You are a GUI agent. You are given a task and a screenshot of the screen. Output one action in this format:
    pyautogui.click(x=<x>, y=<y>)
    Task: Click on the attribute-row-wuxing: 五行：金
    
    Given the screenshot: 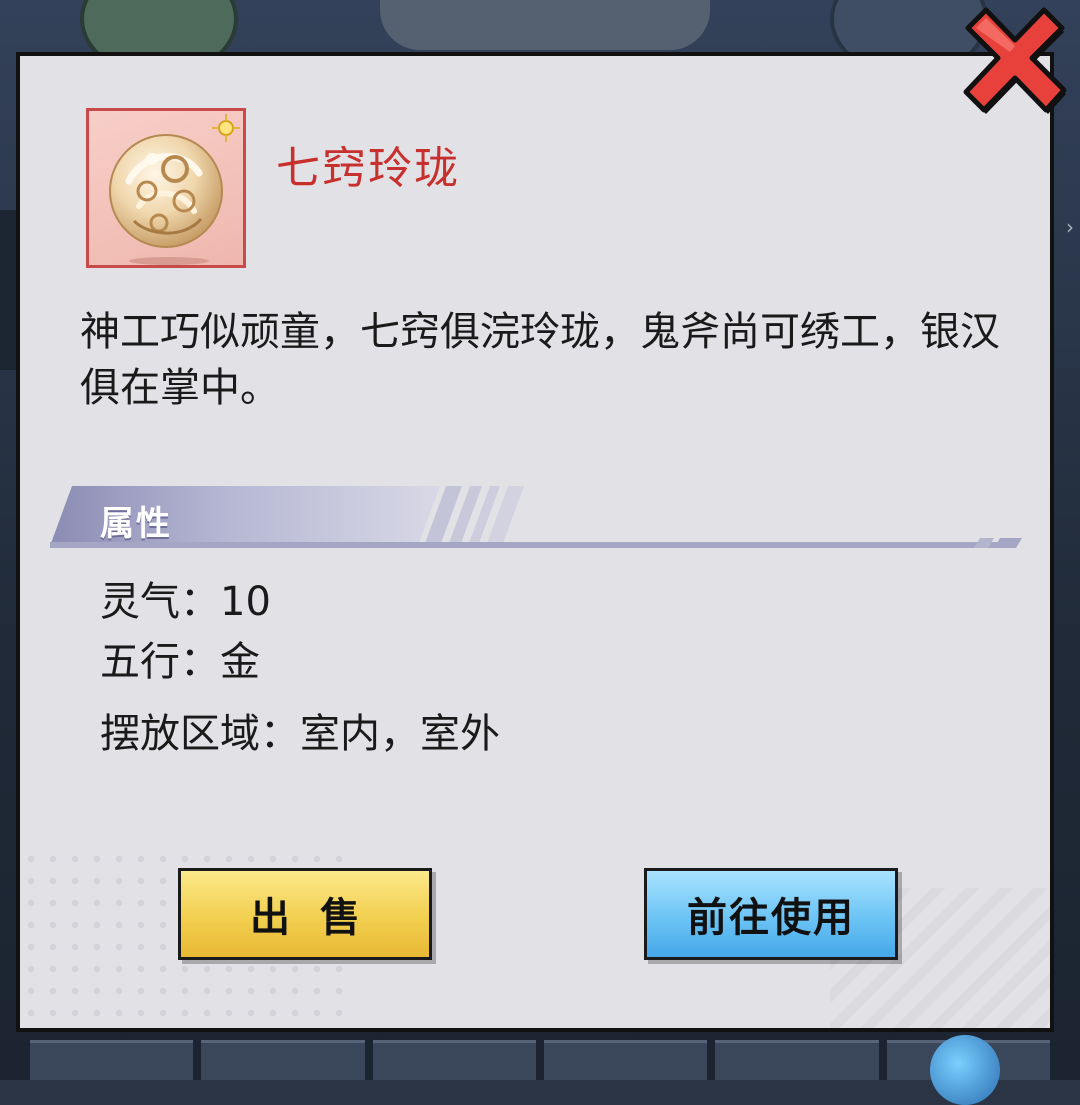 What is the action you would take?
    pyautogui.click(x=300, y=662)
    